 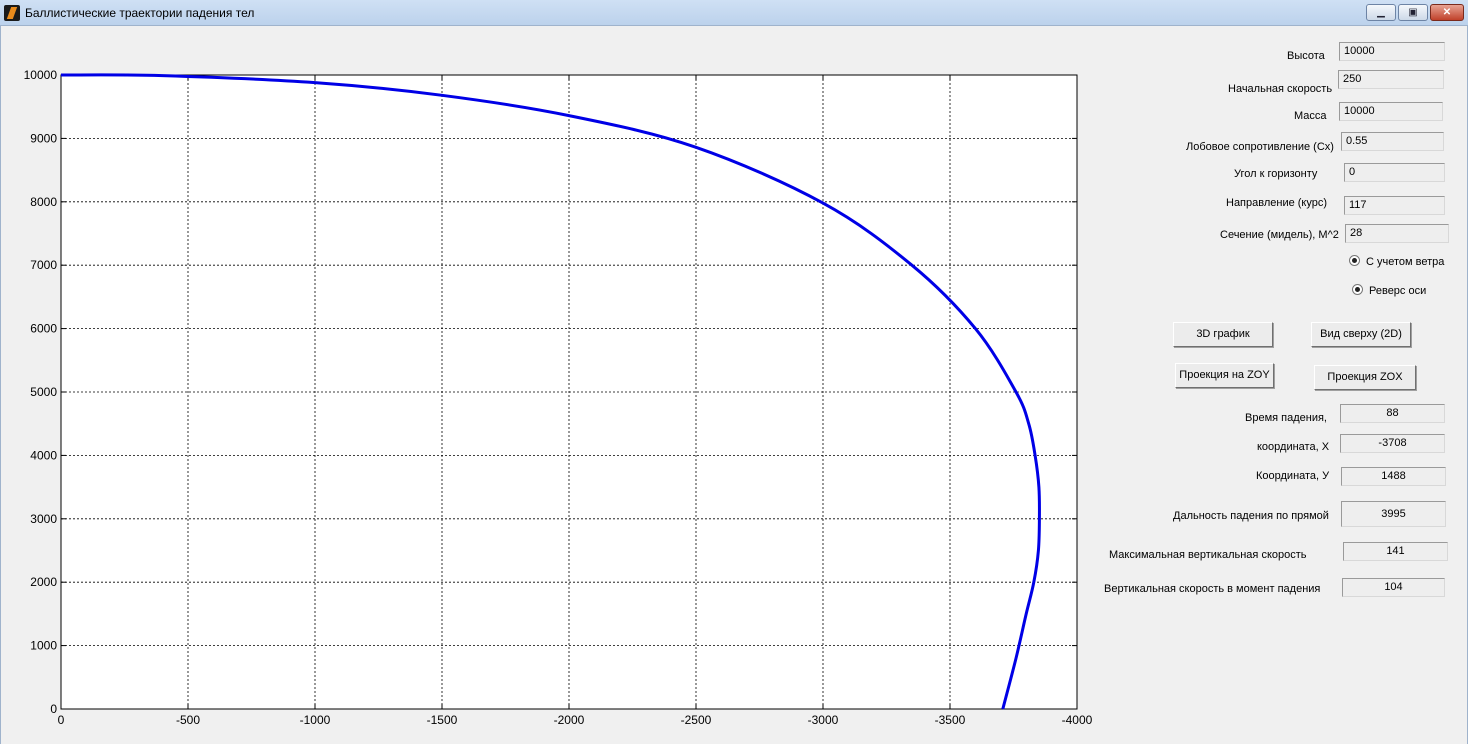 I want to click on x-tick-label: -3500, so click(x=950, y=720).